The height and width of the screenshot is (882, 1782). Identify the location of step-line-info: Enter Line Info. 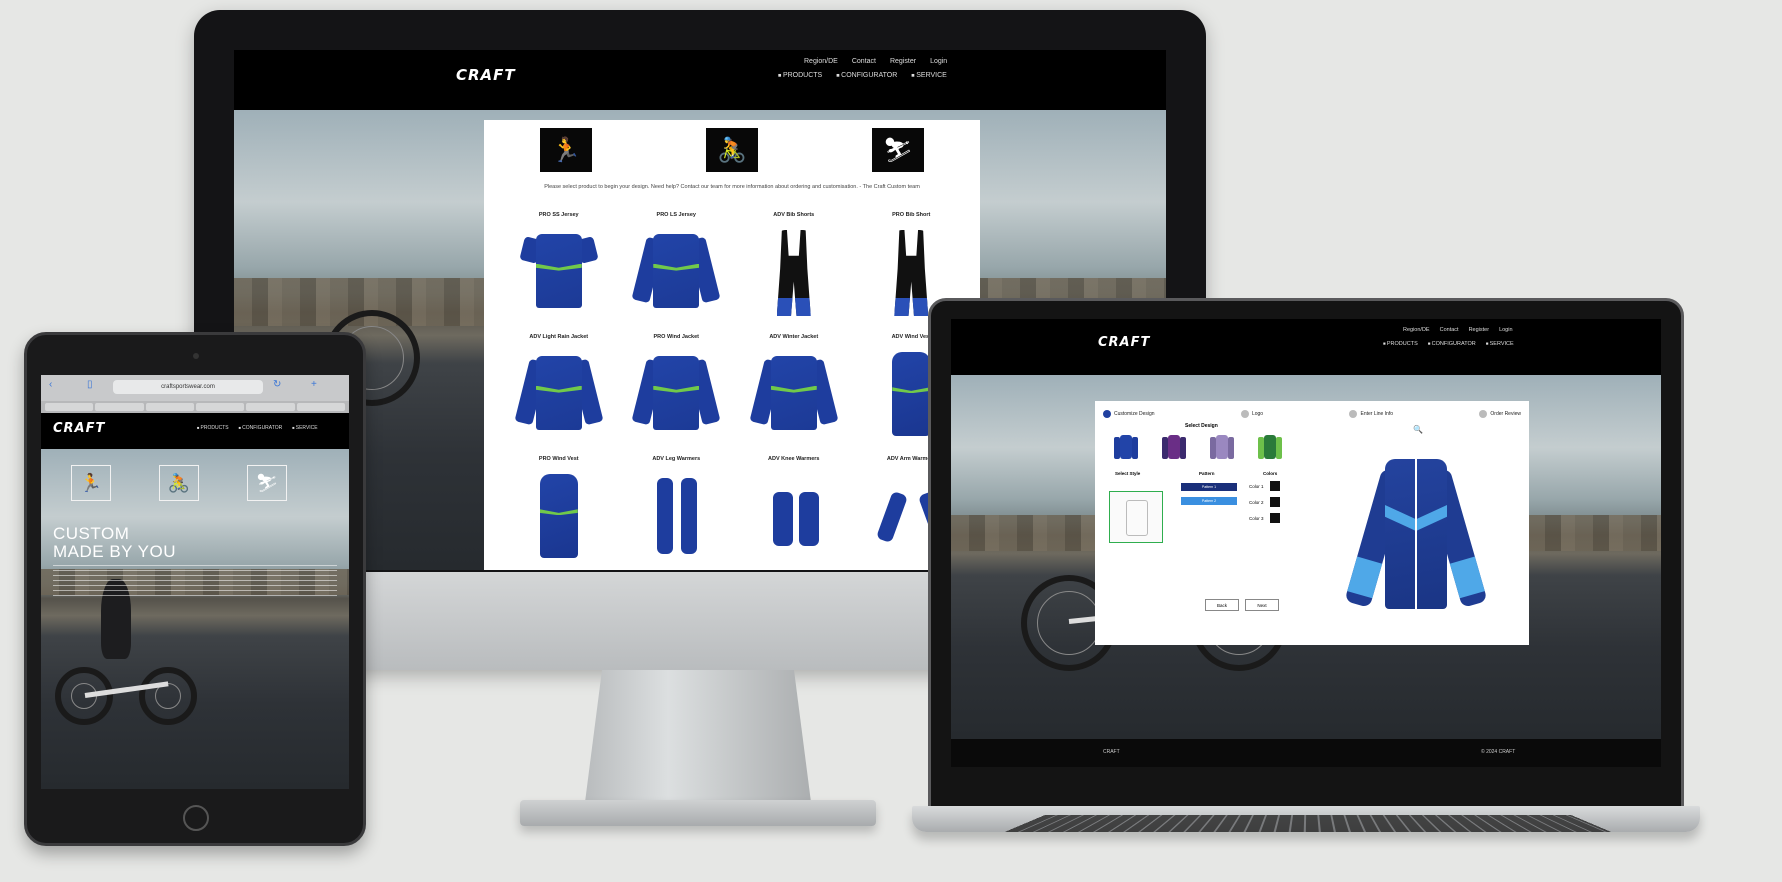
(1371, 414).